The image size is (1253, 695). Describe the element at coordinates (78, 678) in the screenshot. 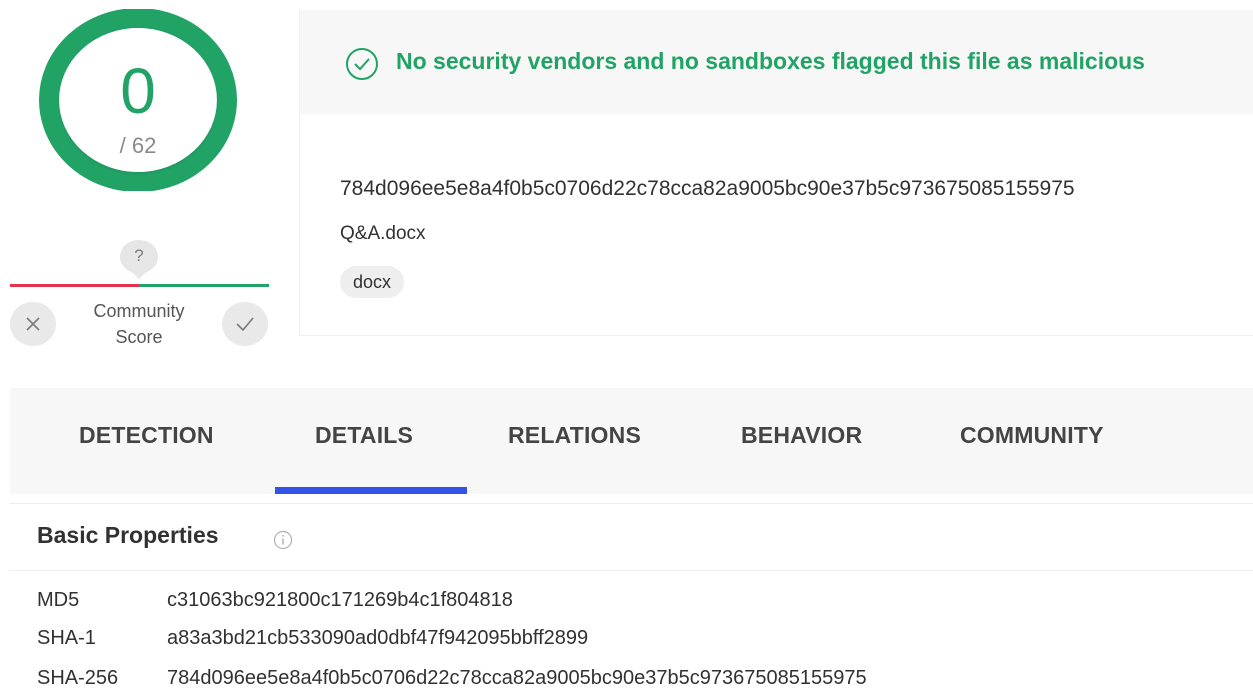

I see `property-label: SHA-256` at that location.